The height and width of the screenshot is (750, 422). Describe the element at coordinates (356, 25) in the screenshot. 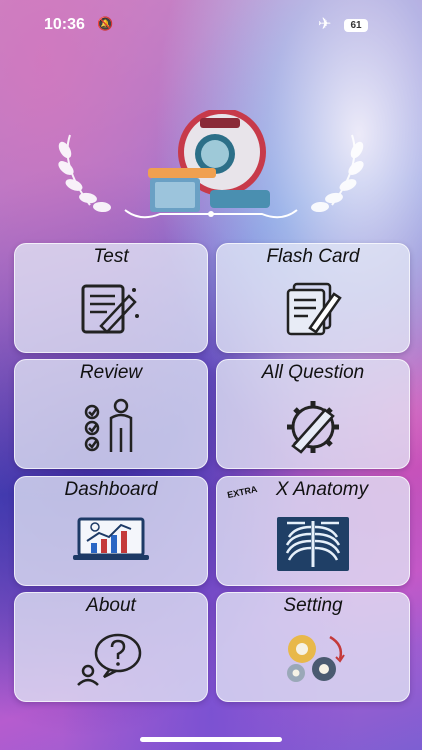

I see `battery-indicator: 61` at that location.